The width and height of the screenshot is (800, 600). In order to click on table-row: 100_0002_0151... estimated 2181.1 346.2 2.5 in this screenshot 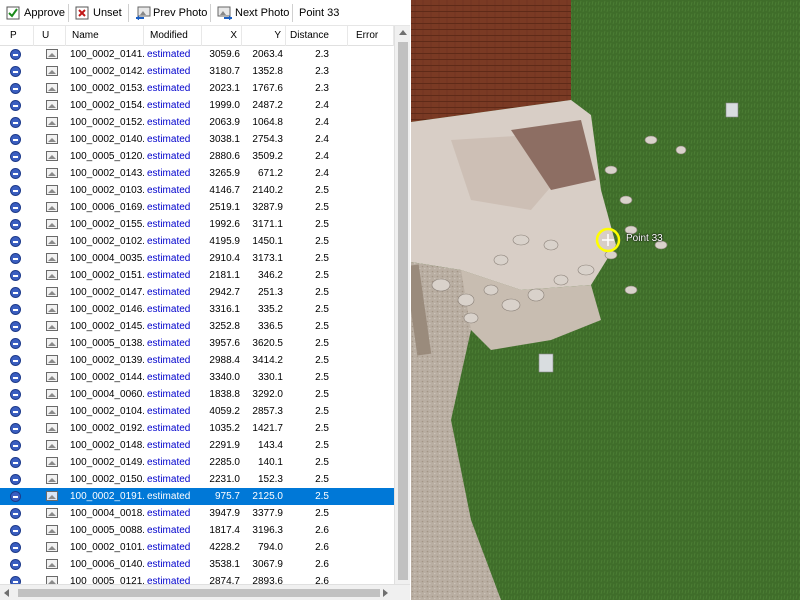, I will do `click(197, 275)`.